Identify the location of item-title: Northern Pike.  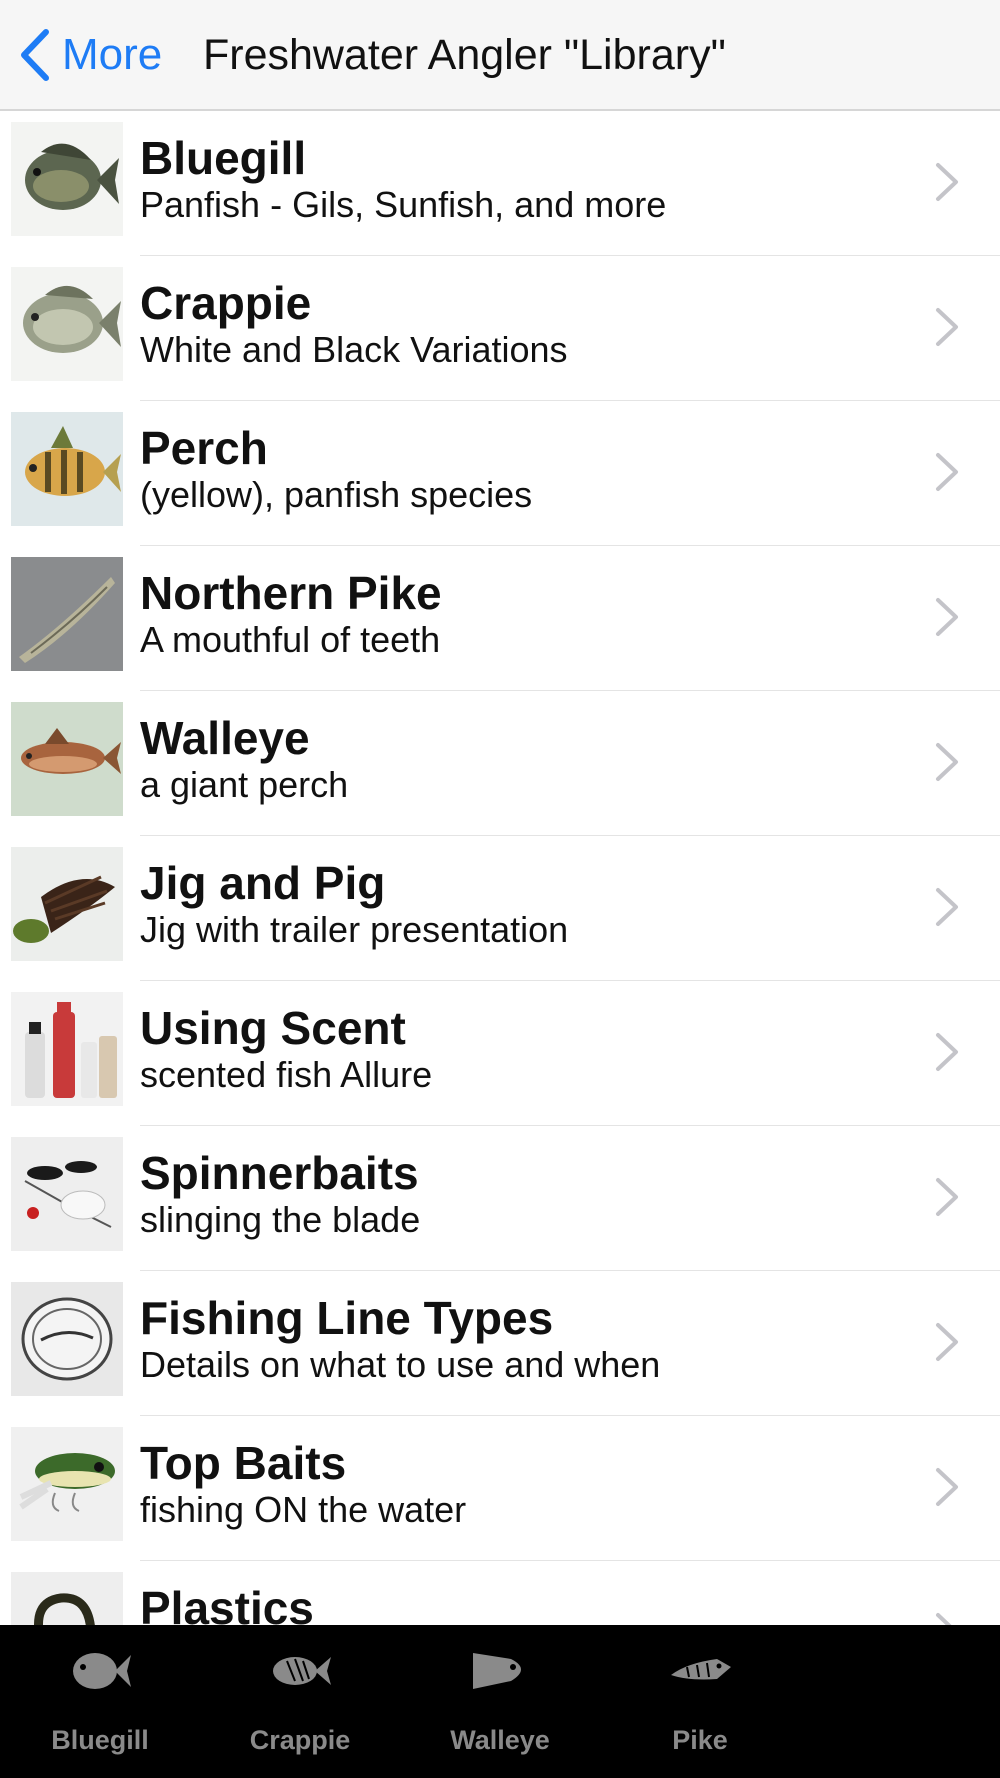
(291, 593).